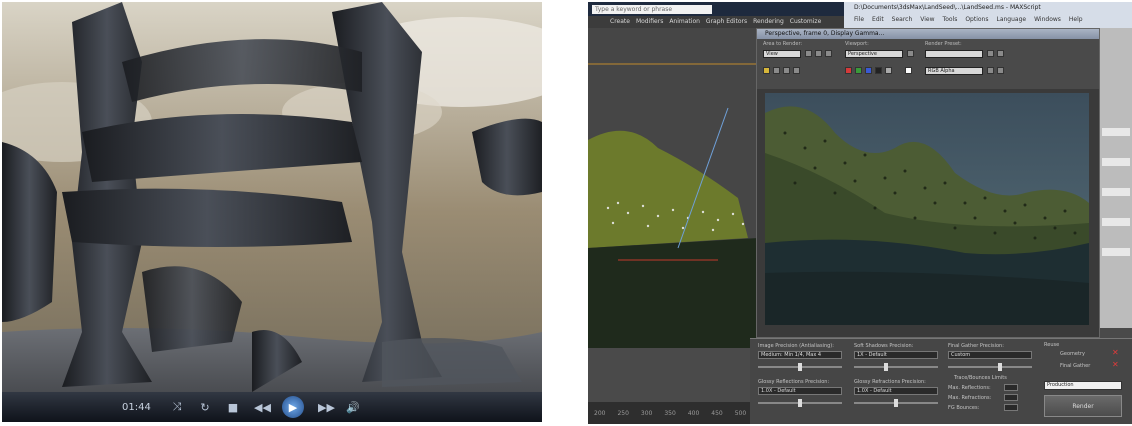  I want to click on image-precision-slider, so click(800, 367).